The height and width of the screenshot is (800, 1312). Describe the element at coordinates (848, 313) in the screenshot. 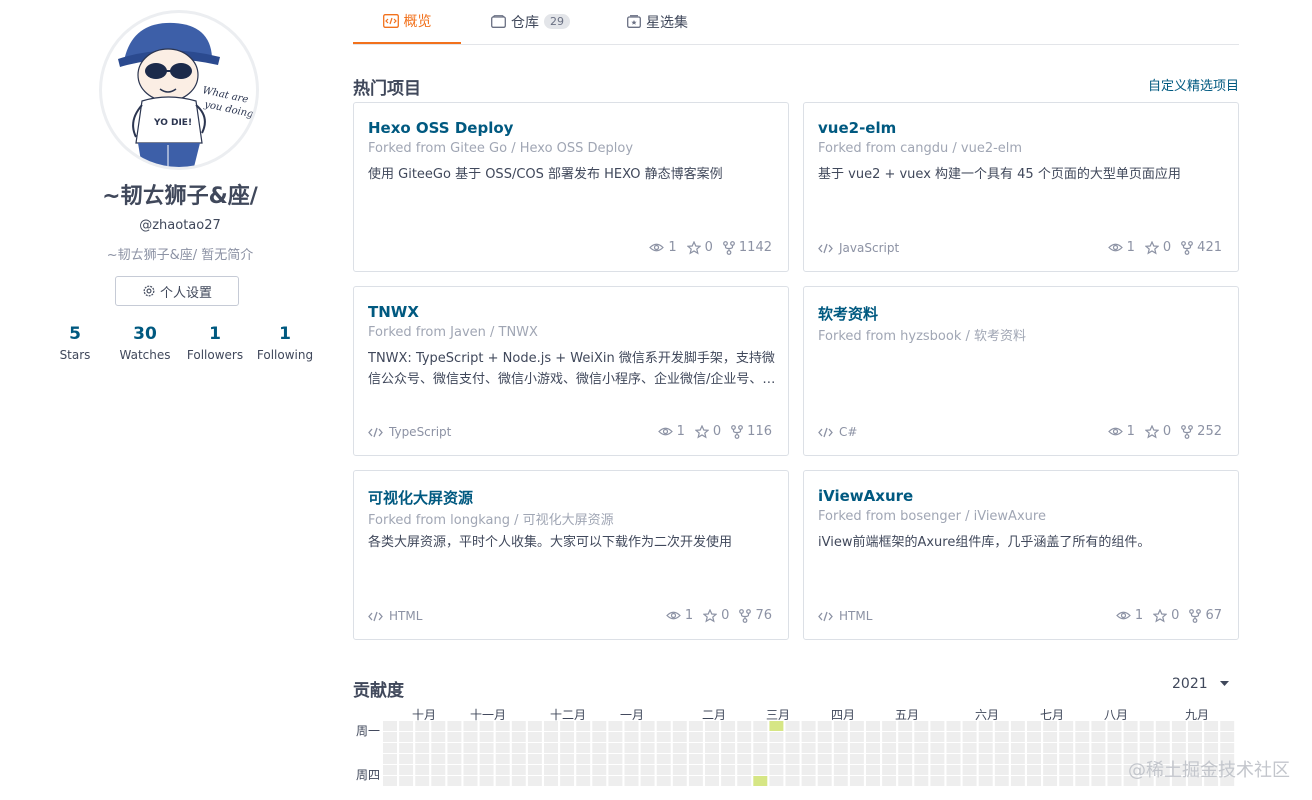

I see `project-title: 软考资料` at that location.